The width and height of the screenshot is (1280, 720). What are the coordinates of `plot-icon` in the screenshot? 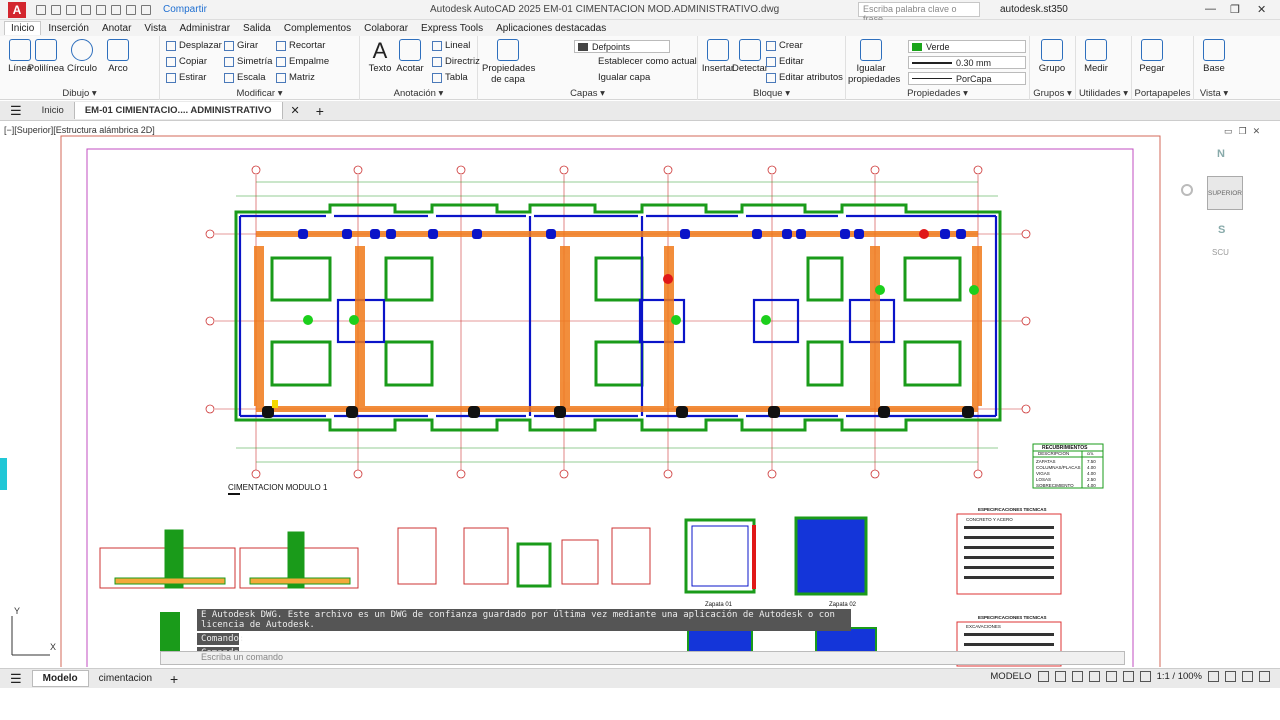 It's located at (116, 9).